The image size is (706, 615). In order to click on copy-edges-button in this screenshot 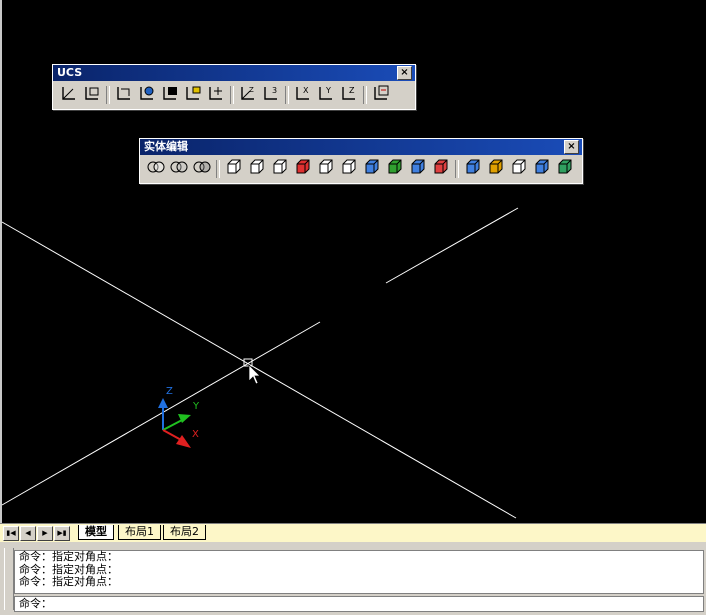, I will do `click(418, 169)`.